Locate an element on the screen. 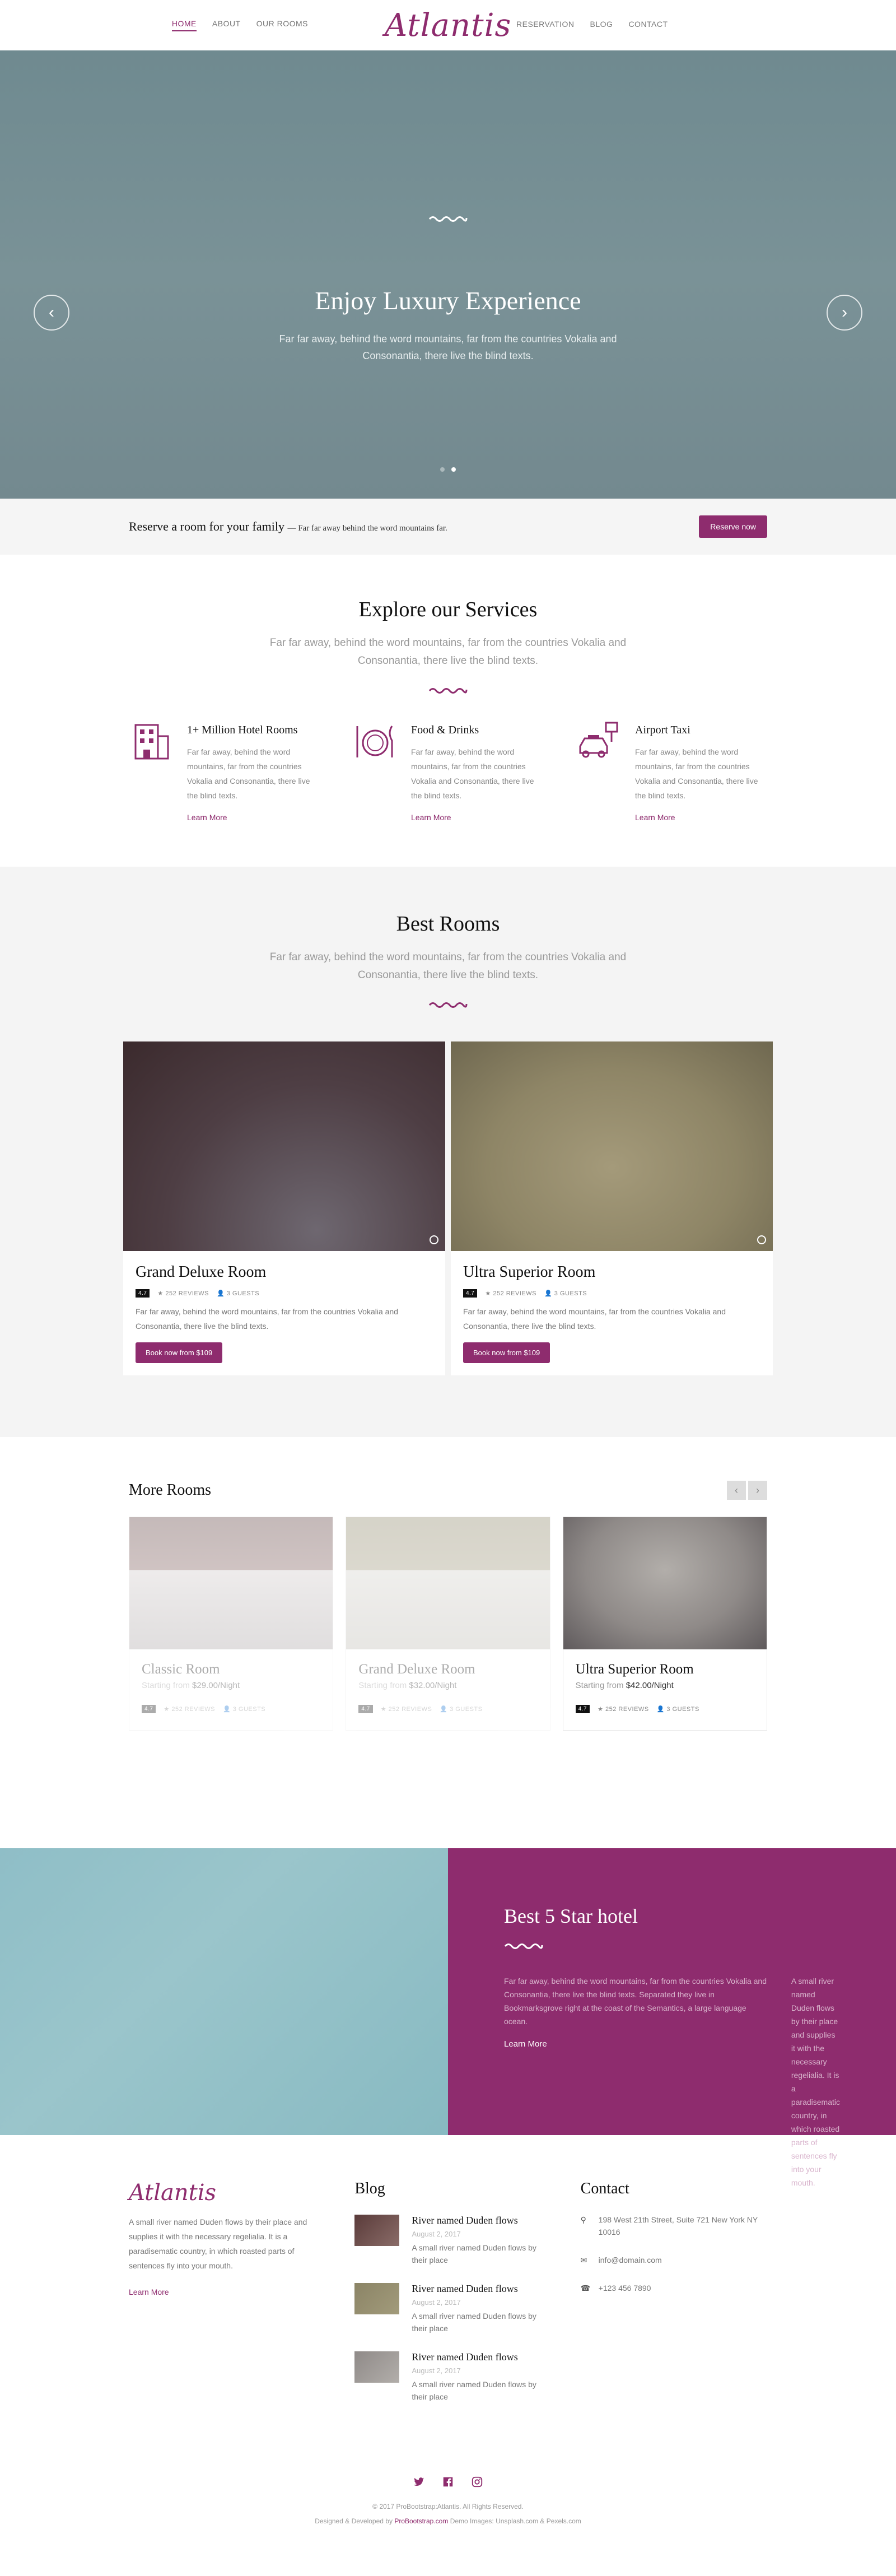 Image resolution: width=896 pixels, height=2576 pixels. footer-learn-more-link: Learn More is located at coordinates (222, 2291).